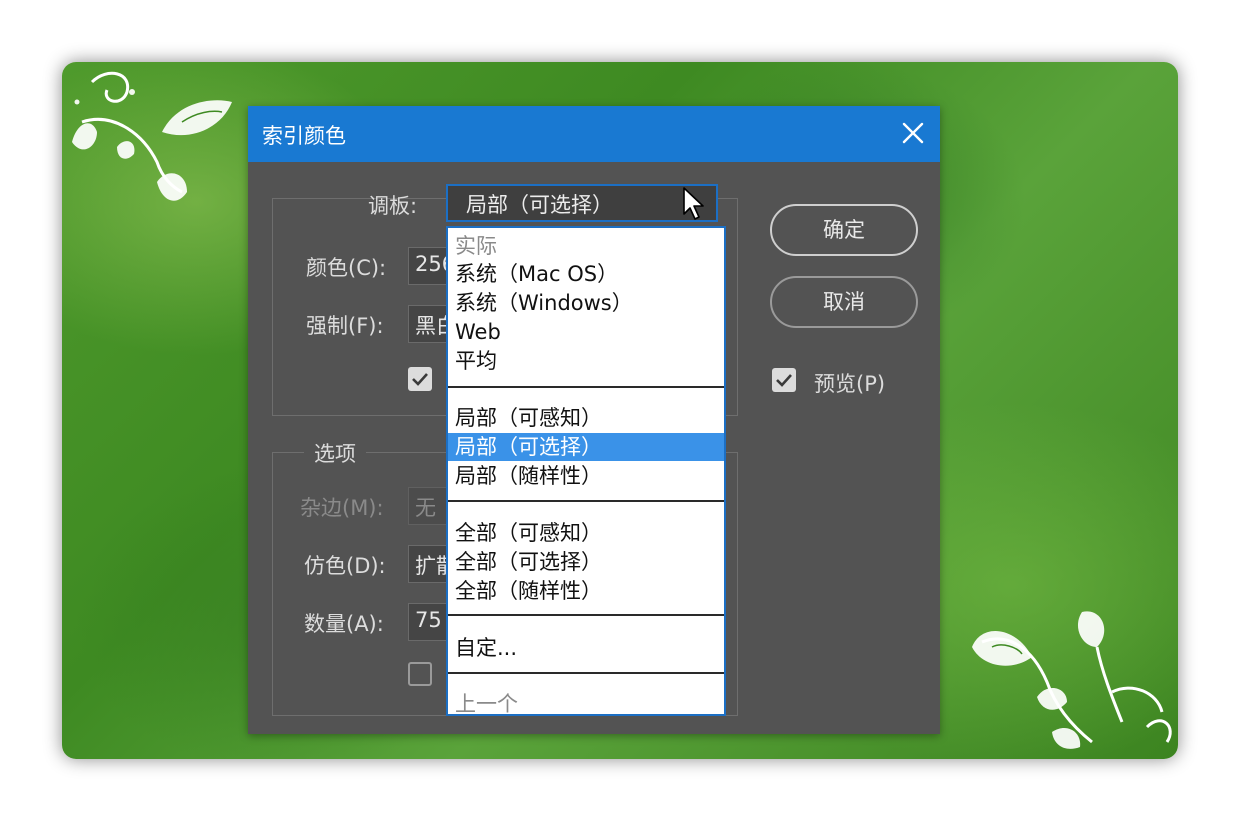 The height and width of the screenshot is (821, 1240). I want to click on leaf-ornament-top-left, so click(152, 136).